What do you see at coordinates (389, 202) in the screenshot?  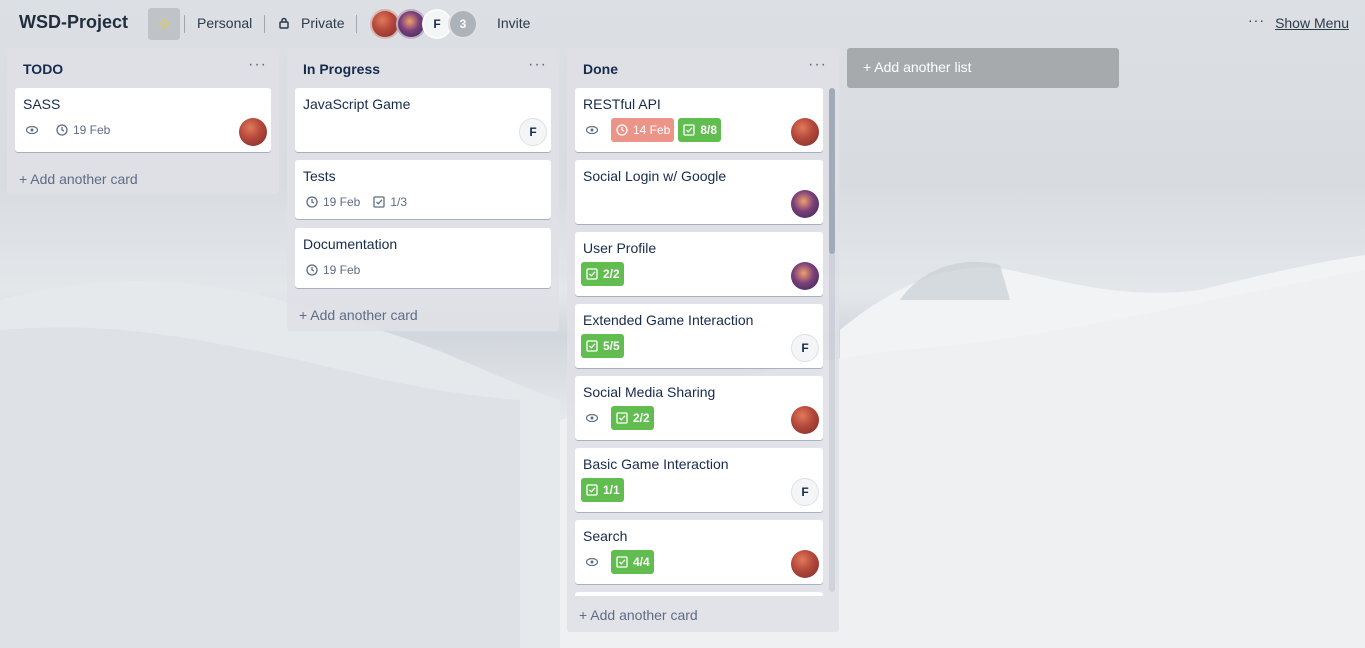 I see `checklist-badge: 1/3` at bounding box center [389, 202].